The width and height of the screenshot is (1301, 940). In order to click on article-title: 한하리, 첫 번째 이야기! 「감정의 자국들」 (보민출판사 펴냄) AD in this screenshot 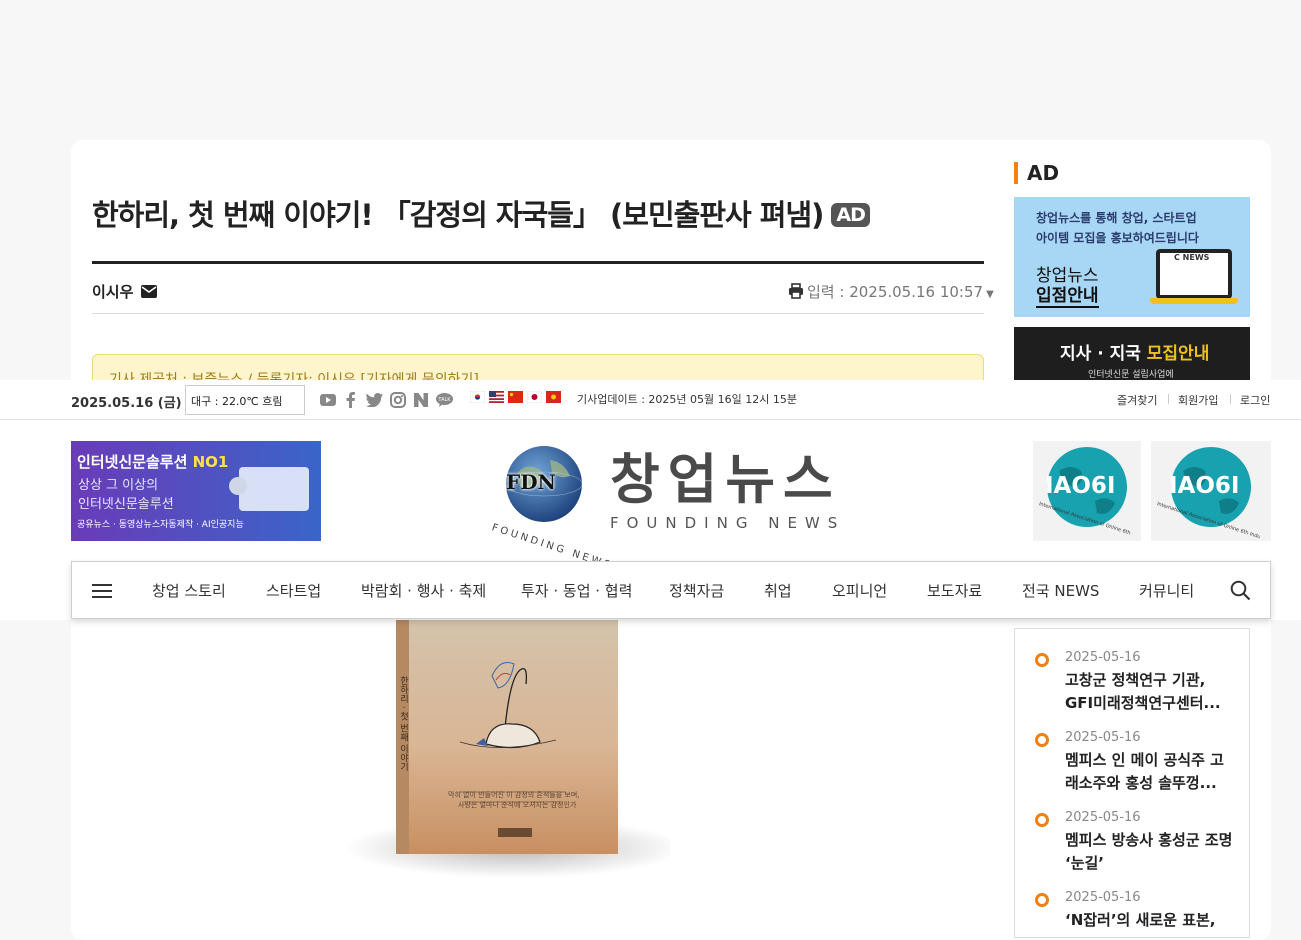, I will do `click(481, 213)`.